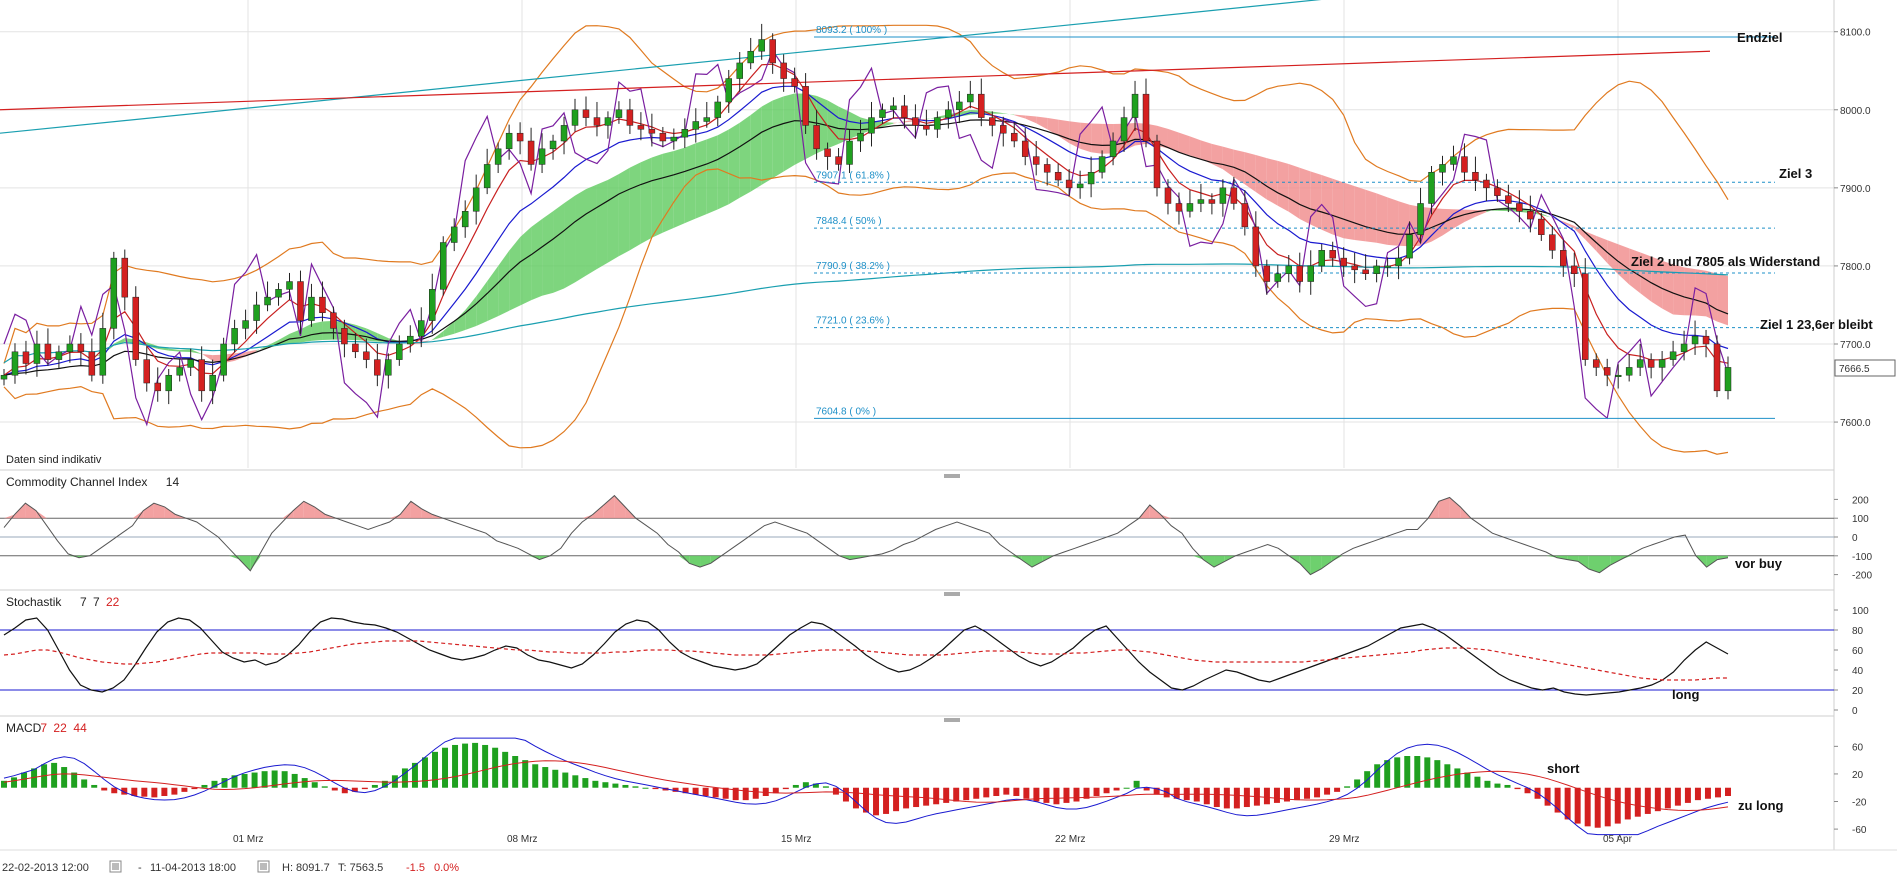 The width and height of the screenshot is (1897, 878). What do you see at coordinates (115, 866) in the screenshot?
I see `calendar-start-icon` at bounding box center [115, 866].